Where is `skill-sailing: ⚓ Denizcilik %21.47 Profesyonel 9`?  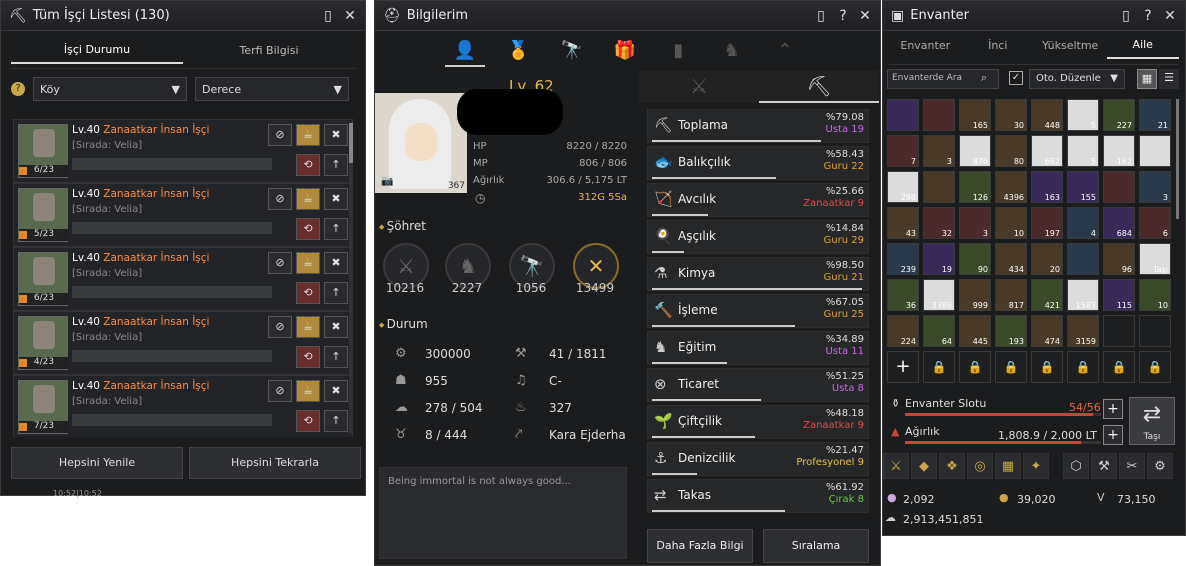
skill-sailing: ⚓ Denizcilik %21.47 Profesyonel 9 is located at coordinates (758, 459).